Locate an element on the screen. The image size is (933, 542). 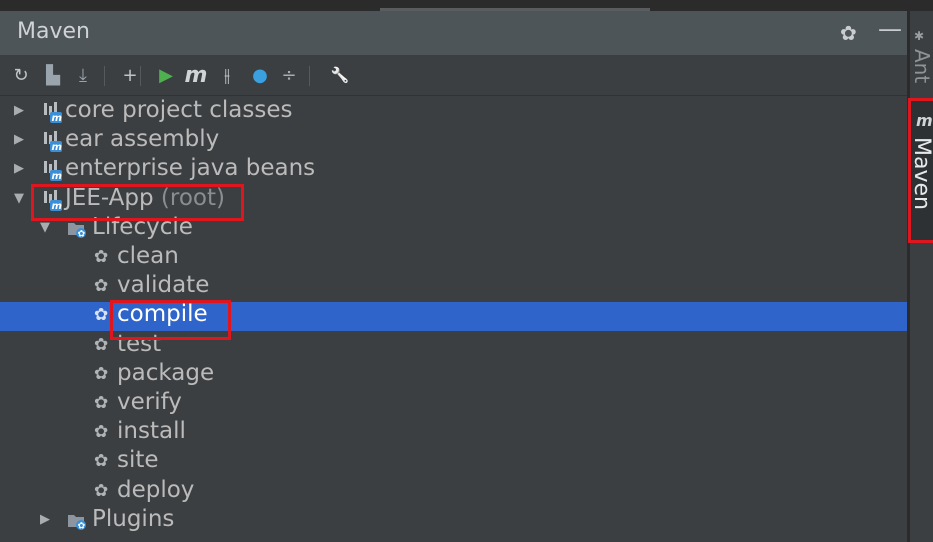
tree-item-label: install is located at coordinates (151, 431).